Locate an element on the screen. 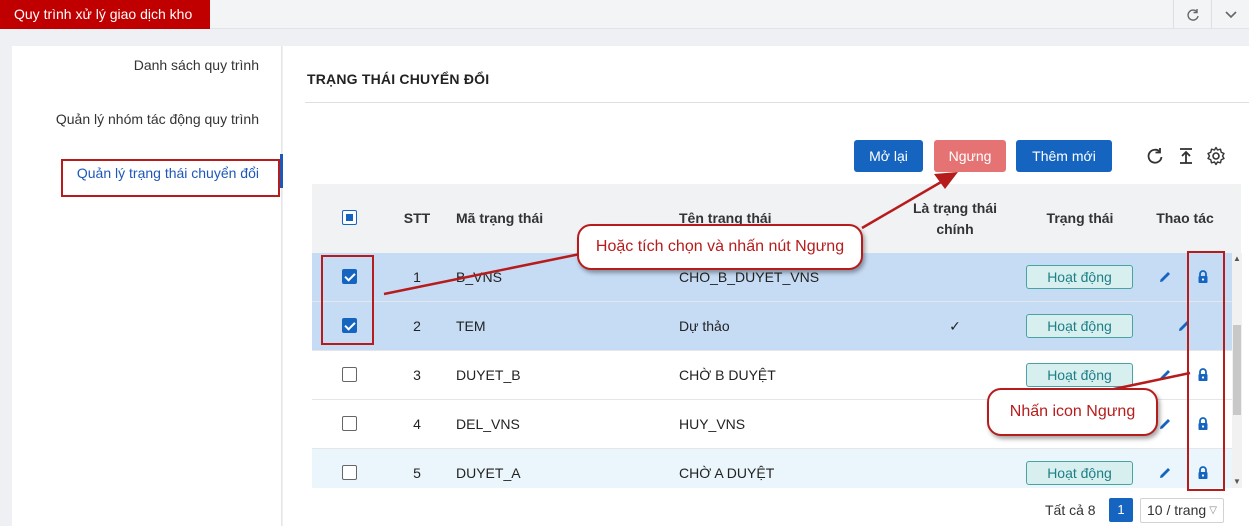 The image size is (1249, 526). callout-stop-button: Hoặc tích chọn và nhấn nút Ngưng is located at coordinates (720, 247).